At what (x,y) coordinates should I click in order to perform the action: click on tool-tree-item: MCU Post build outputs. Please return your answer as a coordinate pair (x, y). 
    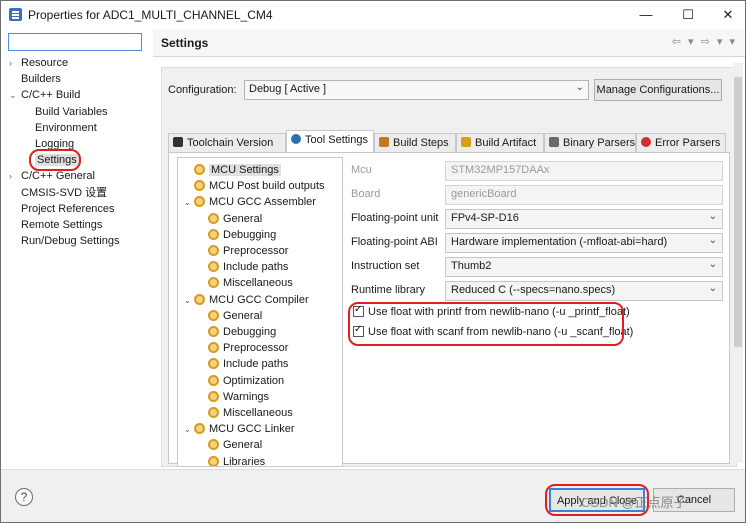
    Looking at the image, I should click on (254, 186).